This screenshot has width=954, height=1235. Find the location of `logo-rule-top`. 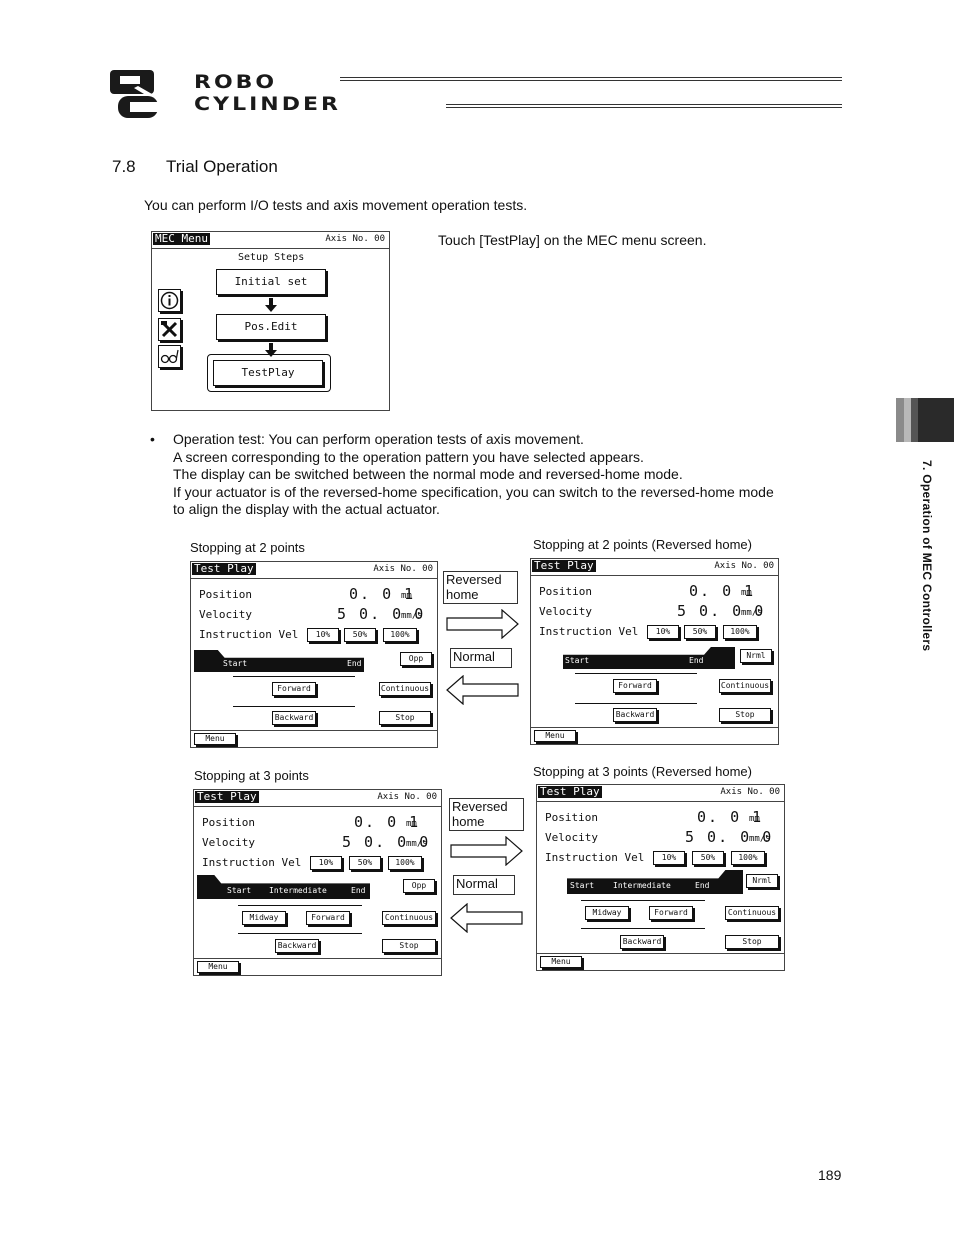

logo-rule-top is located at coordinates (591, 79).